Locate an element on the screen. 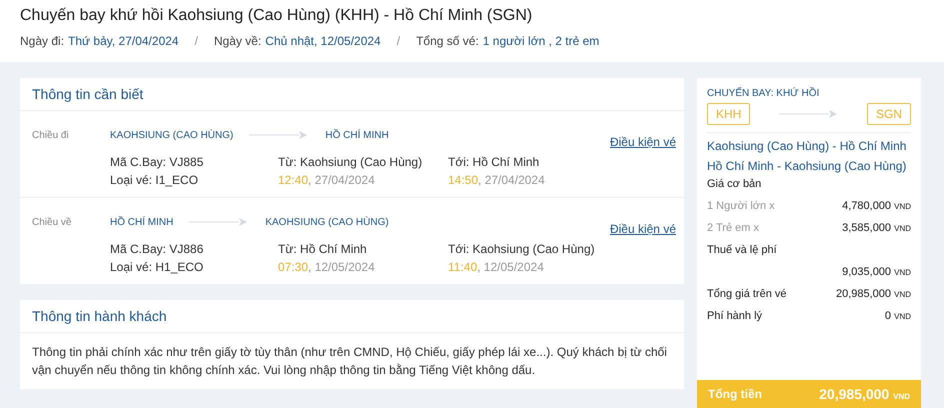  airport-code: KHH is located at coordinates (728, 114).